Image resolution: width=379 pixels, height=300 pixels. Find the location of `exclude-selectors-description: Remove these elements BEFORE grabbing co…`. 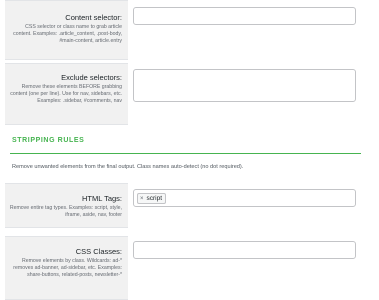

exclude-selectors-description: Remove these elements BEFORE grabbing co… is located at coordinates (66, 94).